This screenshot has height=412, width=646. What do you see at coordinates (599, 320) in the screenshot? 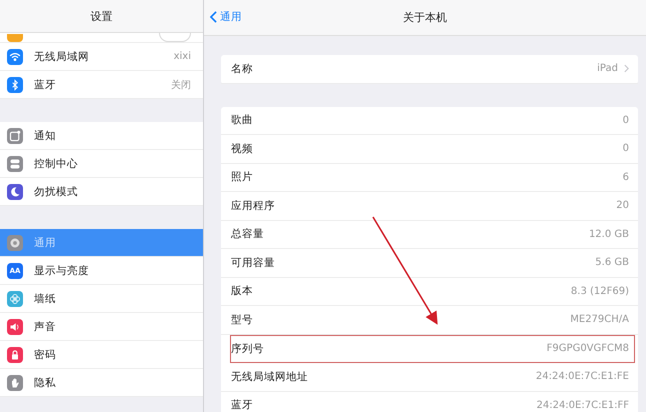
I see `row-value: ME279CH/A` at bounding box center [599, 320].